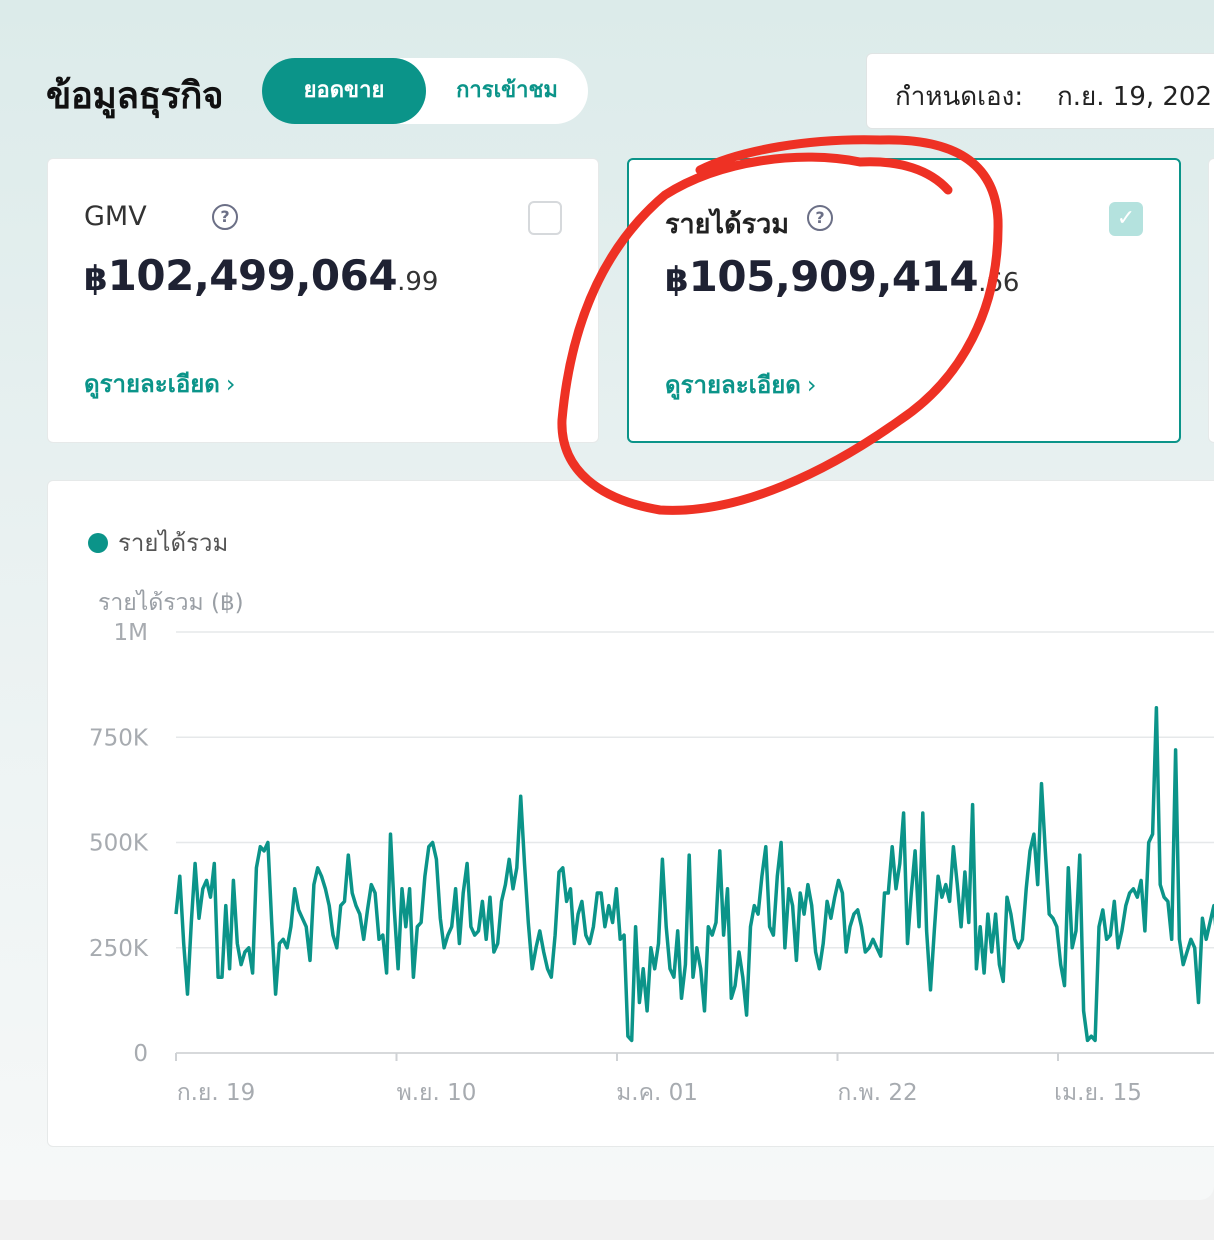  I want to click on y-tick-label: 1M, so click(131, 633).